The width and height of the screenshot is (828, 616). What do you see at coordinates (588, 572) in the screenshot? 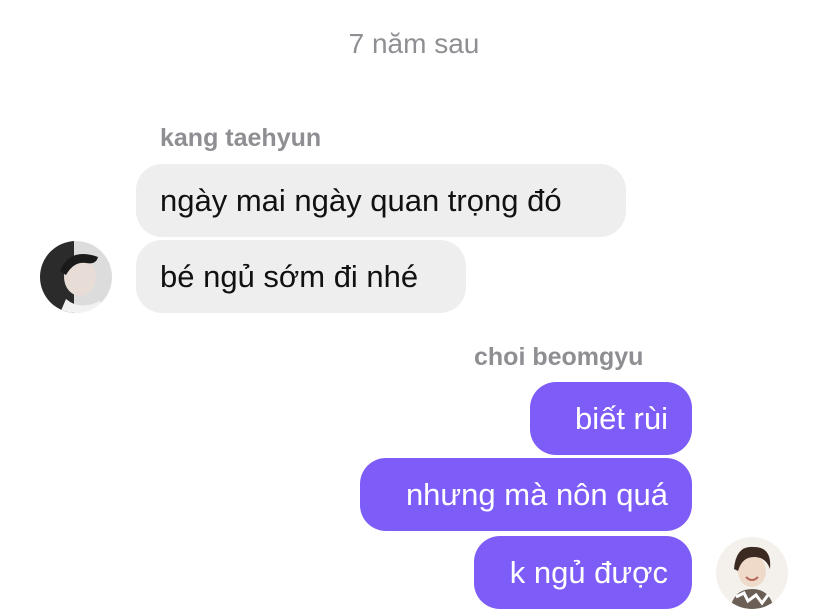
I see `message-text: k ngủ được` at bounding box center [588, 572].